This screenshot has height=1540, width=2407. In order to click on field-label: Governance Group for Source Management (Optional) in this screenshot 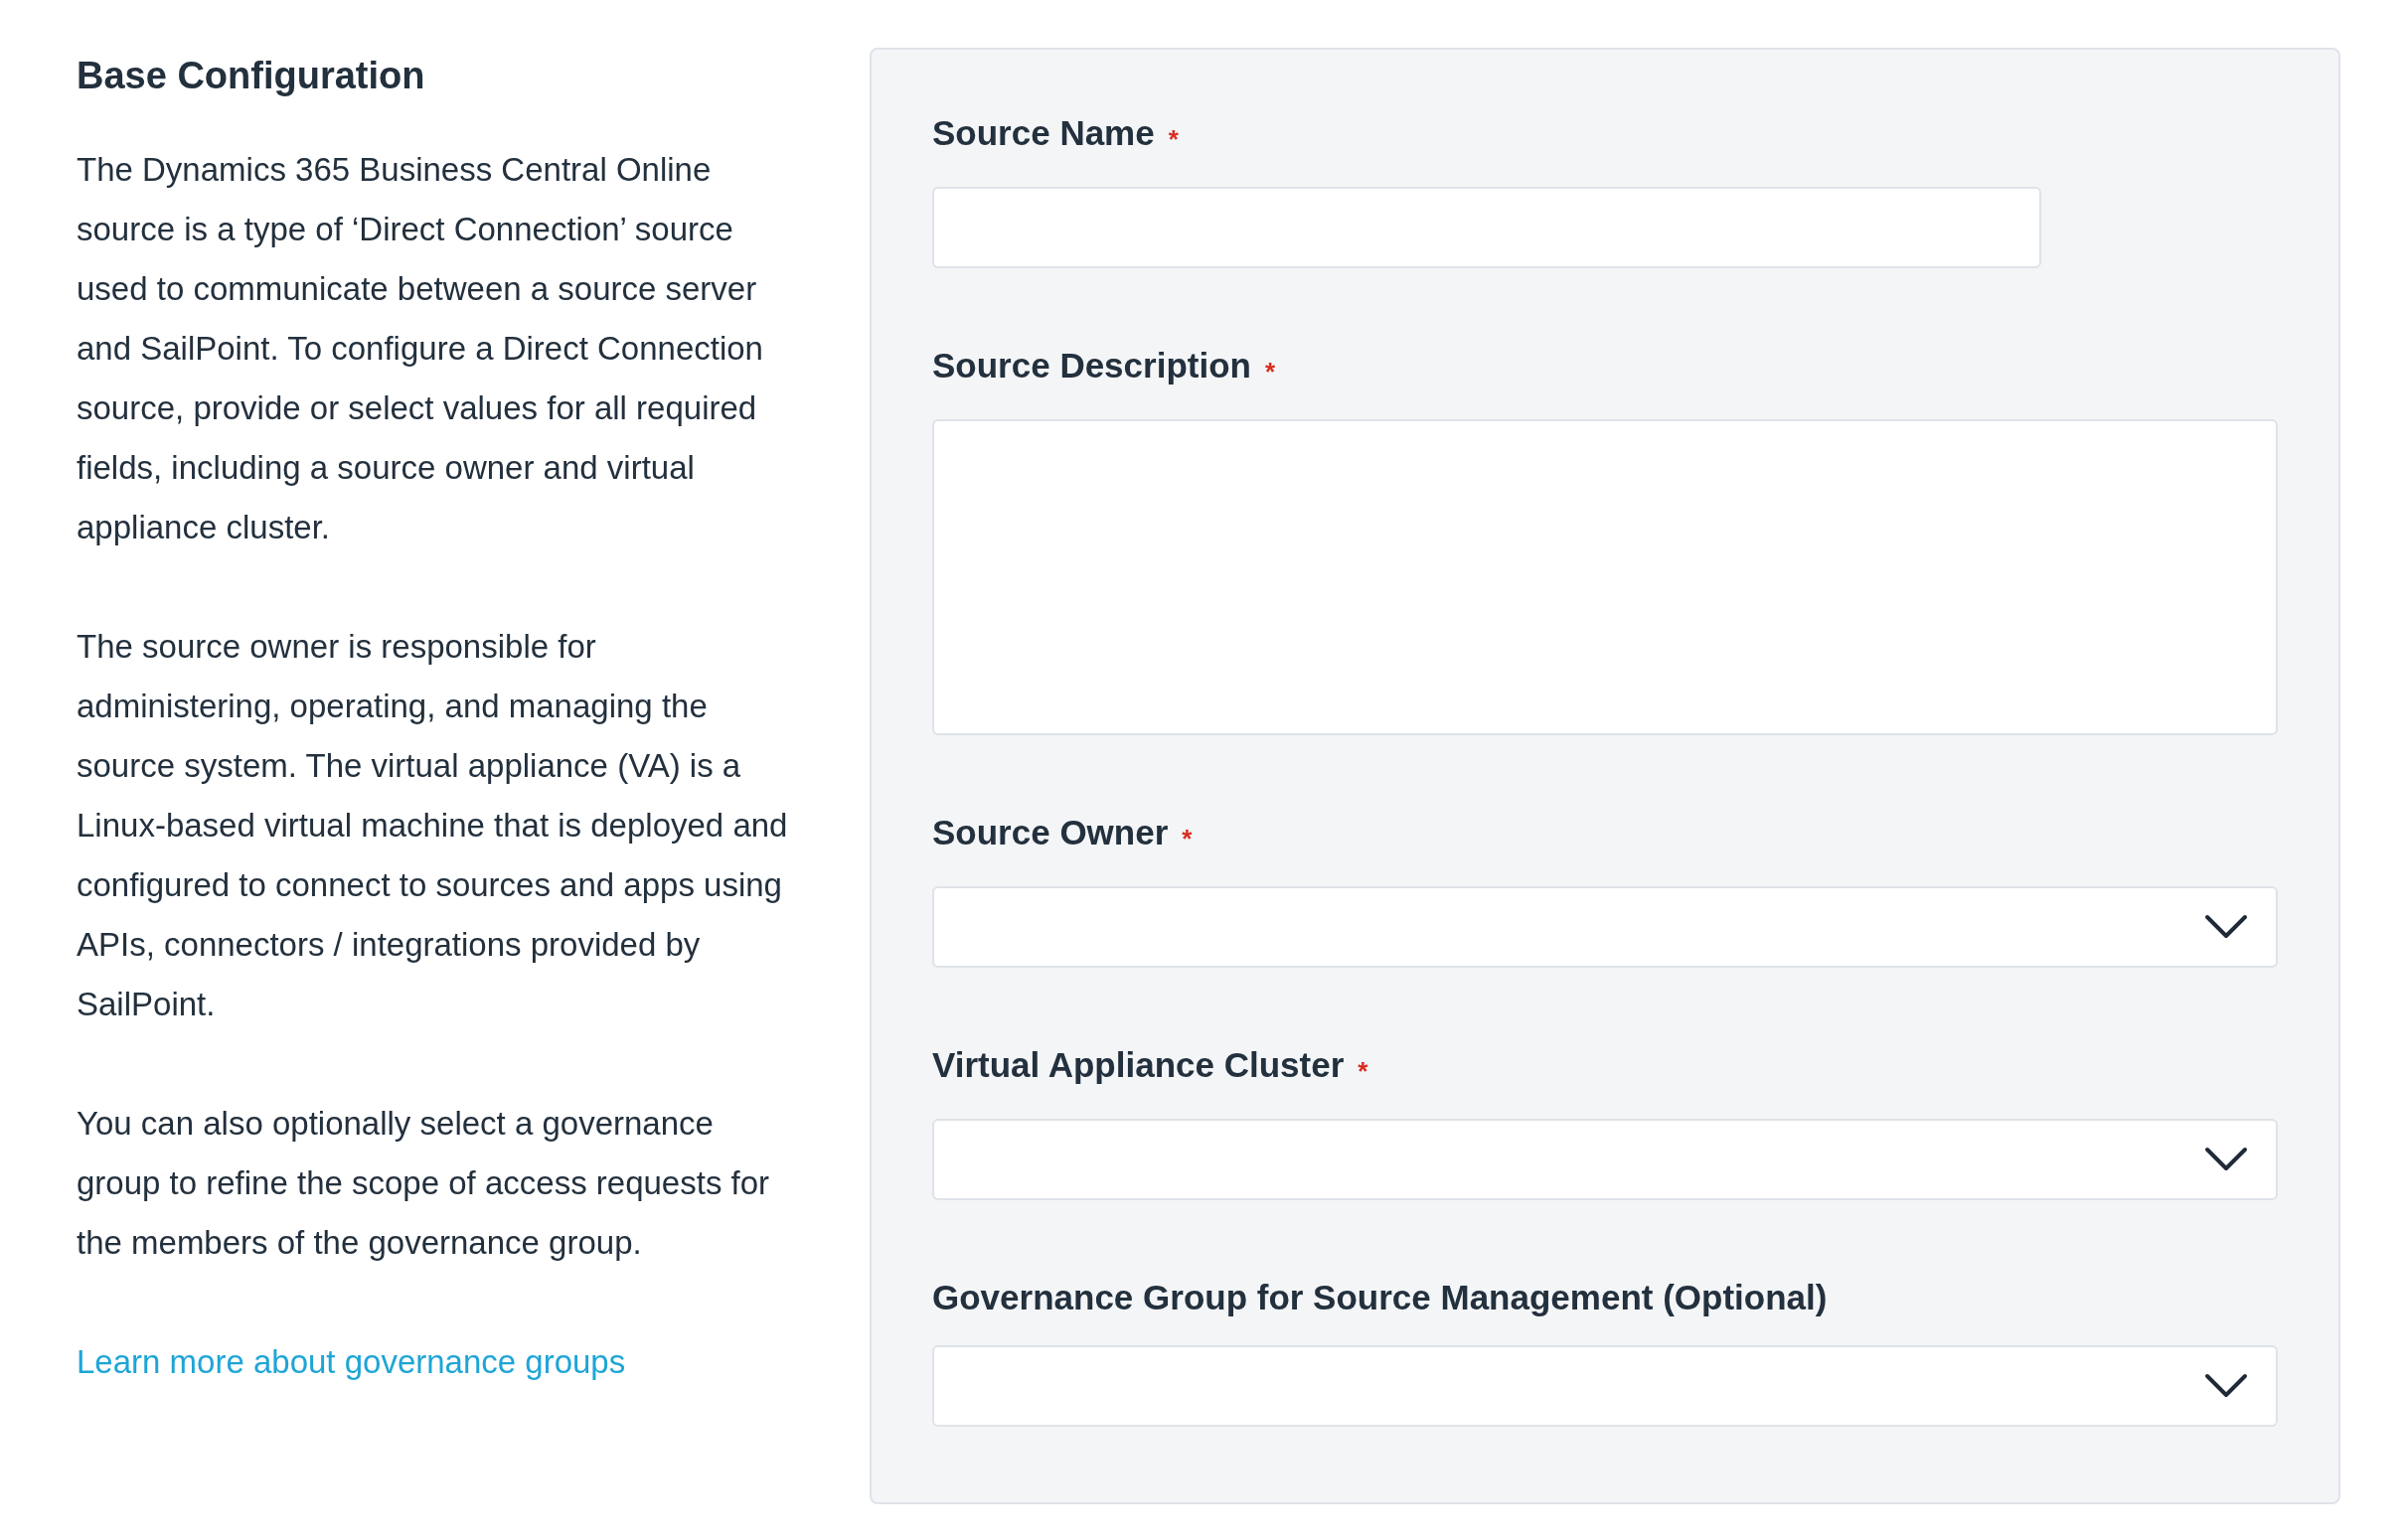, I will do `click(1380, 1298)`.